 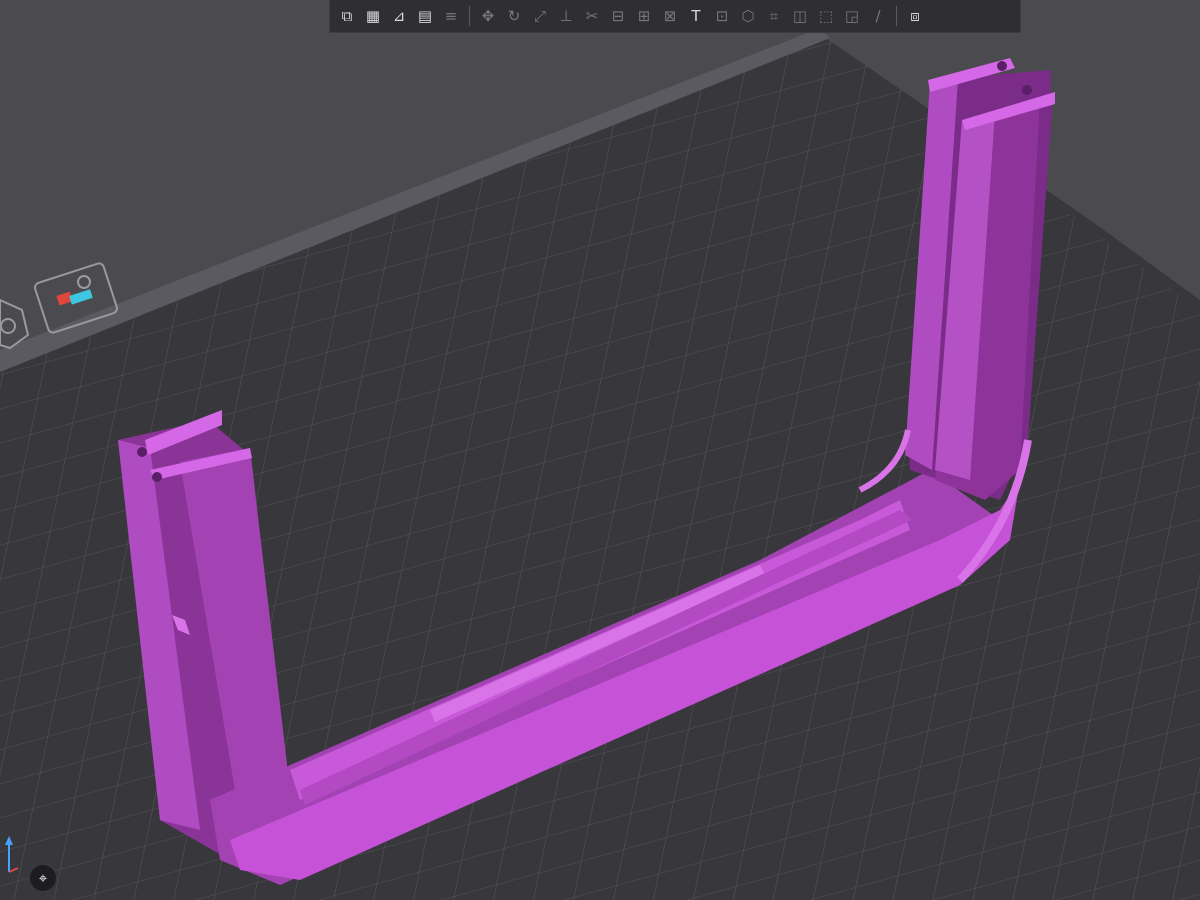 What do you see at coordinates (748, 16) in the screenshot?
I see `assembly-icon: ⬡` at bounding box center [748, 16].